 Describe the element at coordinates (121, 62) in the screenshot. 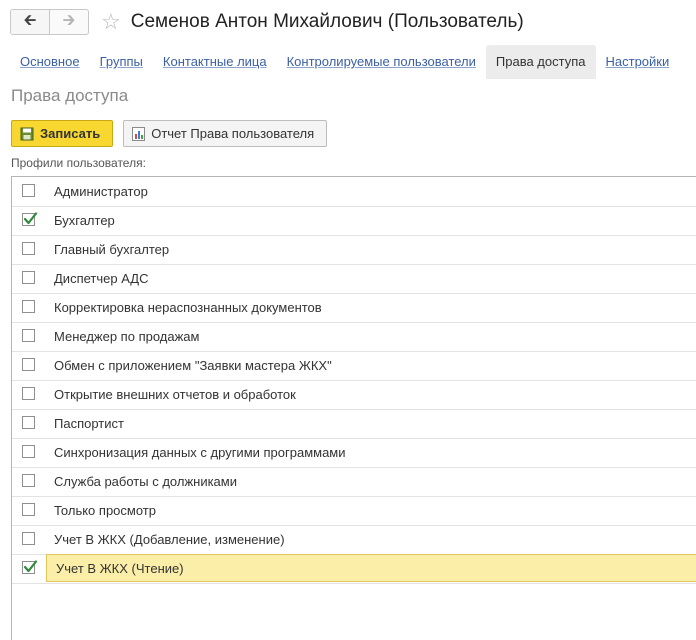

I see `tab-groups: Группы` at that location.